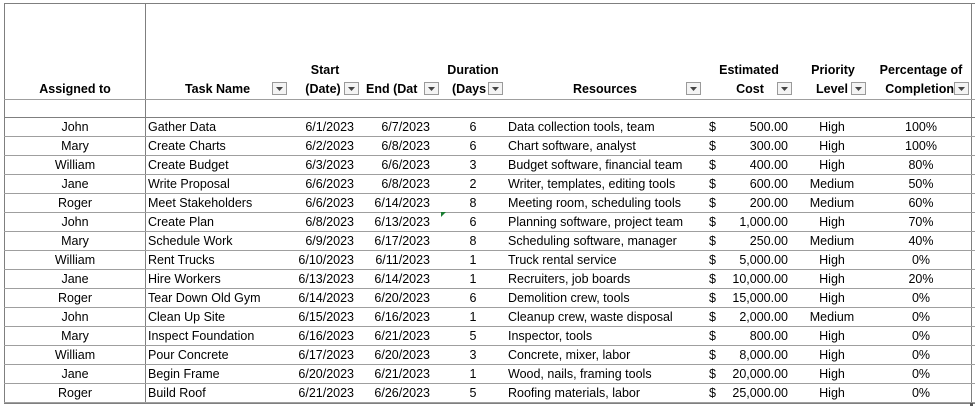 Image resolution: width=975 pixels, height=408 pixels. What do you see at coordinates (213, 146) in the screenshot?
I see `cell-task-name: Create Charts` at bounding box center [213, 146].